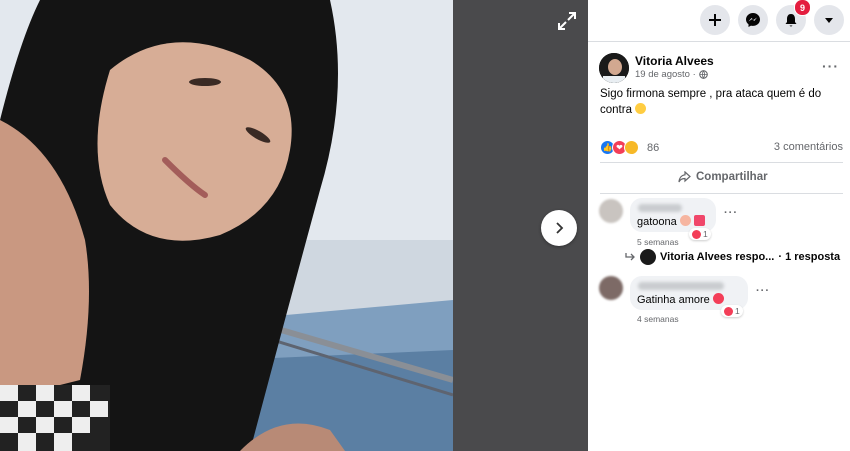  I want to click on messenger-button, so click(753, 20).